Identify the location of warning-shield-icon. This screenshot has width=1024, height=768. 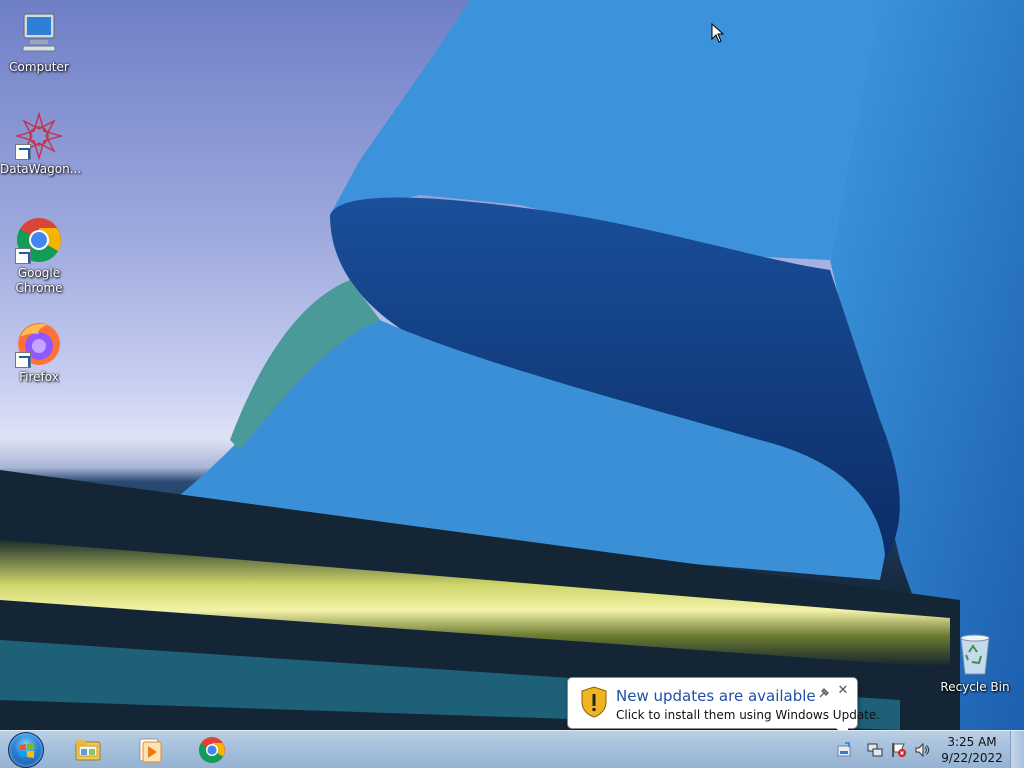
(594, 702).